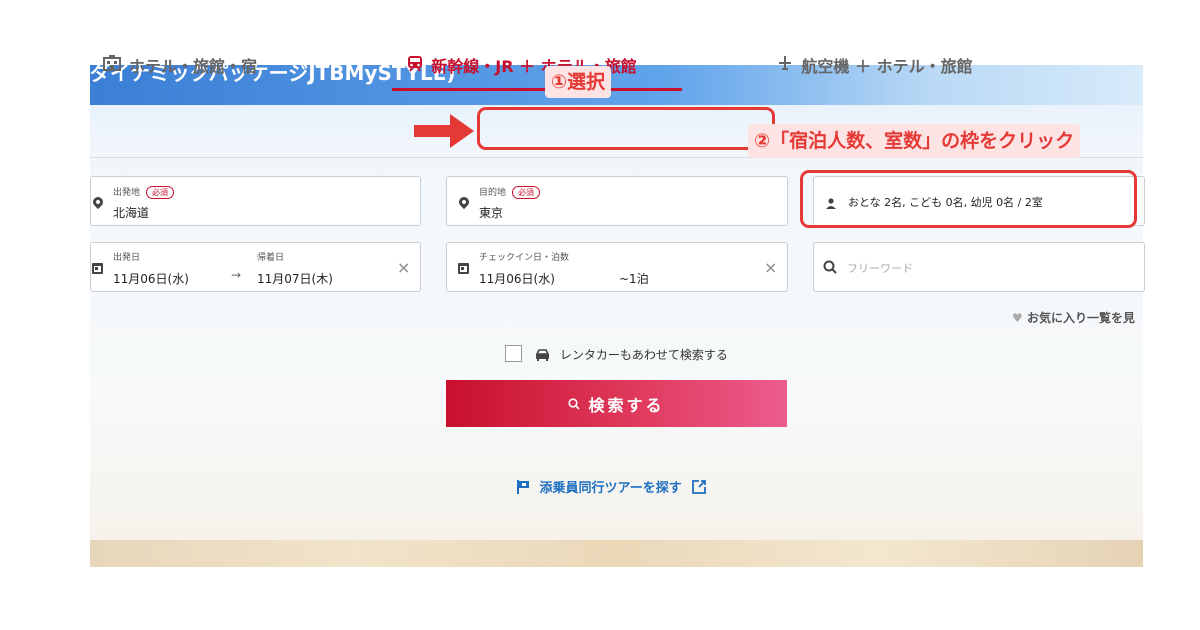  Describe the element at coordinates (617, 267) in the screenshot. I see `checkin-field: チェックイン日・泊数 11月06日(水) ~1泊 ×` at that location.